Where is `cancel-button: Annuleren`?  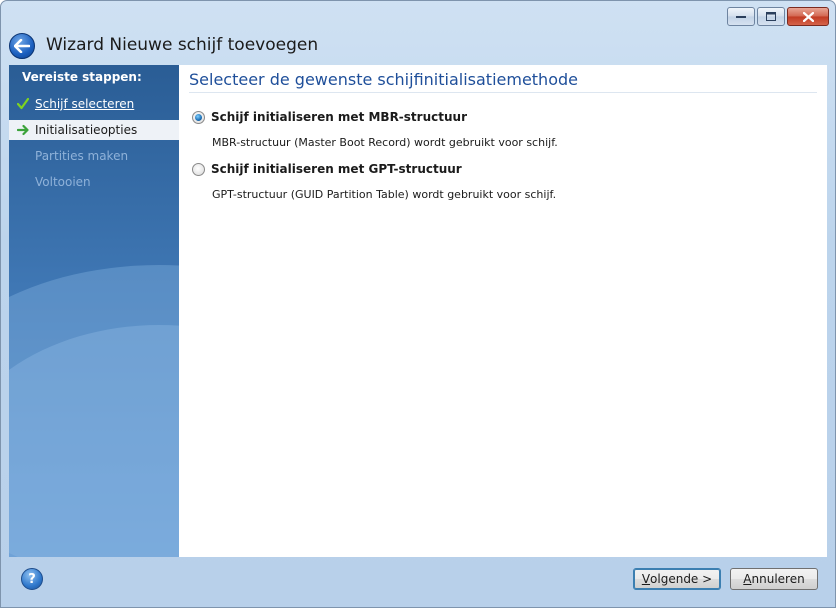 cancel-button: Annuleren is located at coordinates (774, 579).